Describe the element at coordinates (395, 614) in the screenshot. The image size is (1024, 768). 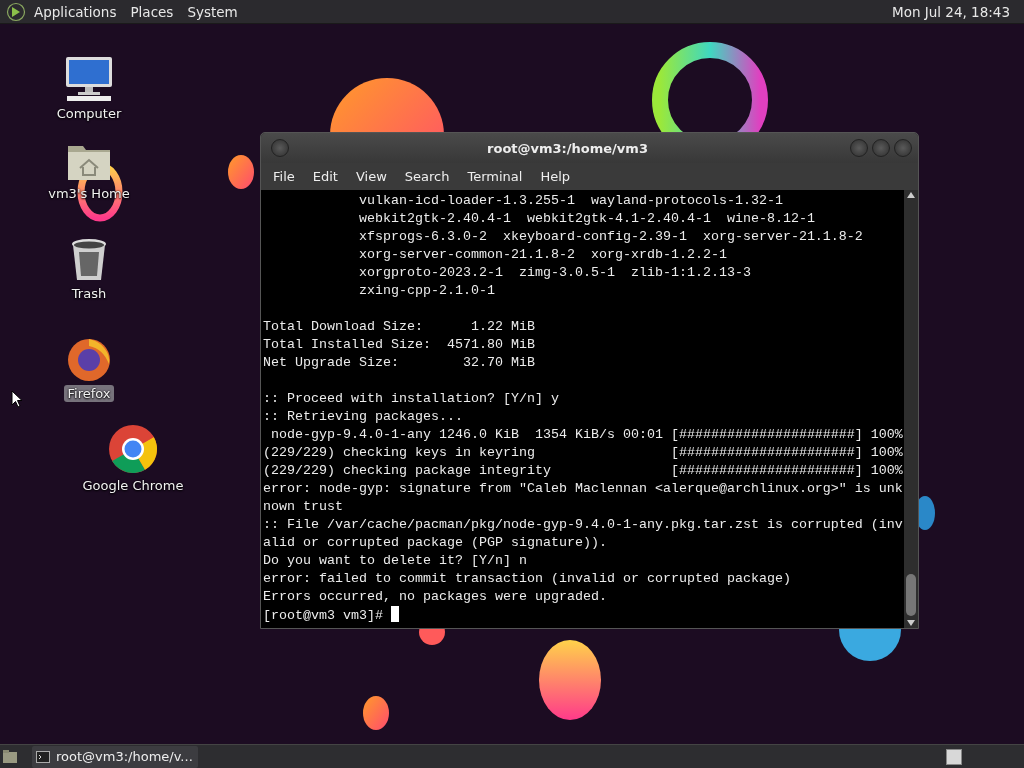
I see `text-cursor` at that location.